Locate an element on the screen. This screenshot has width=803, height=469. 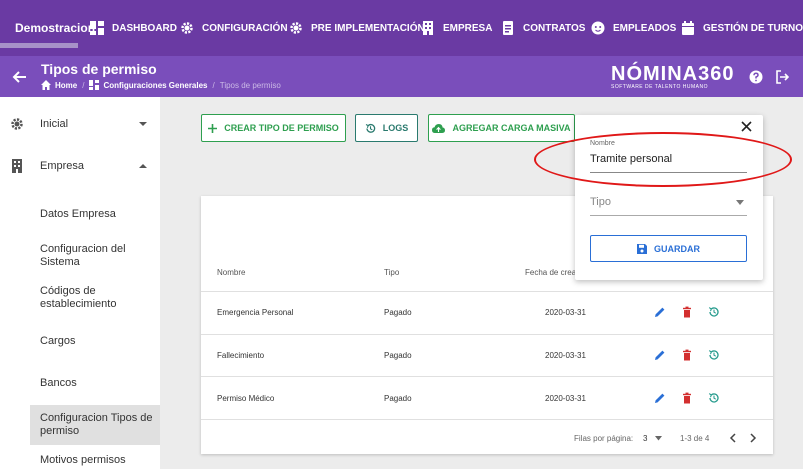
chevron-left-icon is located at coordinates (733, 438).